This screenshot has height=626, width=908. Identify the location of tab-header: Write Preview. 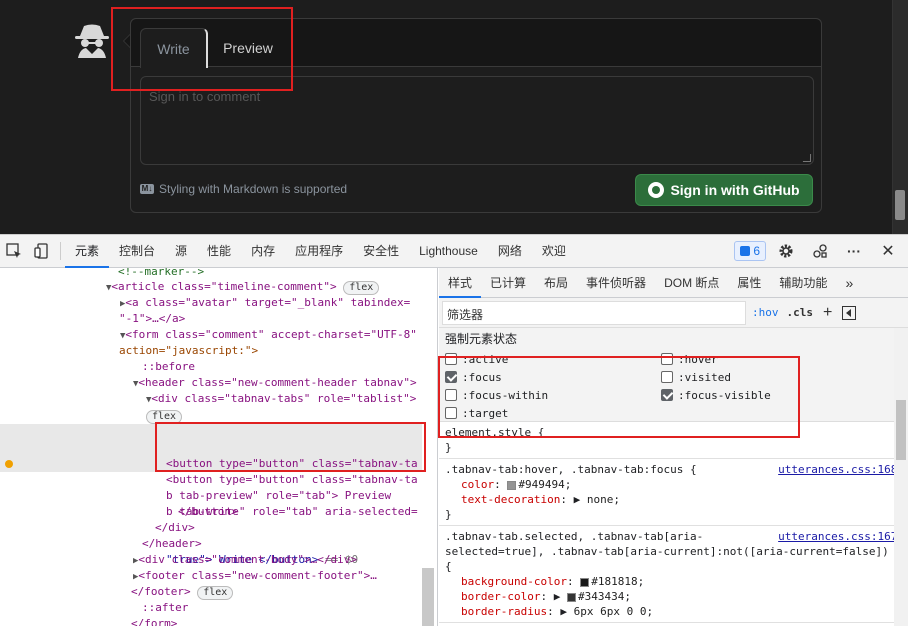
(476, 43).